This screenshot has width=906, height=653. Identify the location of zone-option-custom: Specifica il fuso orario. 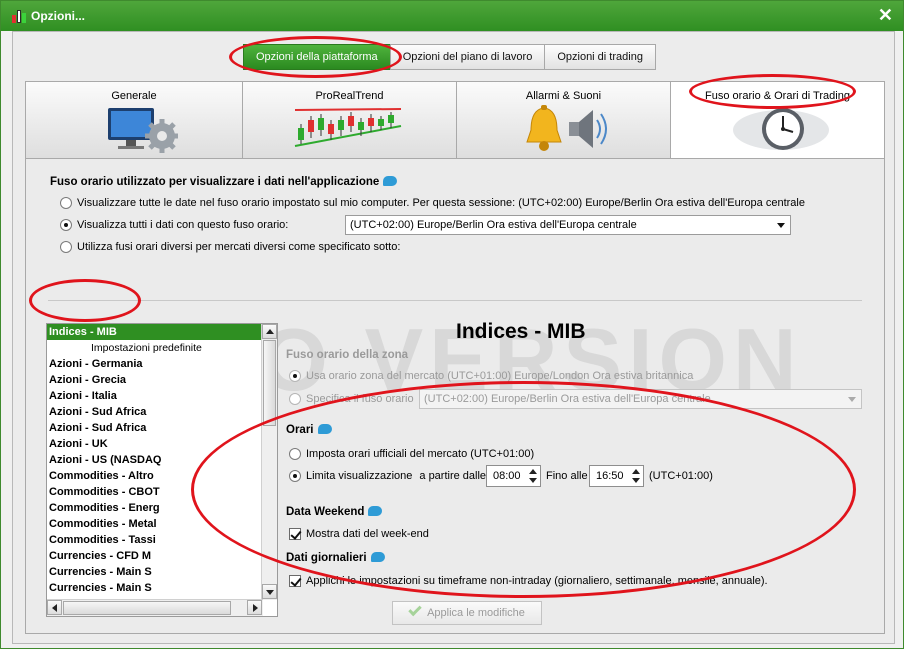
(351, 399).